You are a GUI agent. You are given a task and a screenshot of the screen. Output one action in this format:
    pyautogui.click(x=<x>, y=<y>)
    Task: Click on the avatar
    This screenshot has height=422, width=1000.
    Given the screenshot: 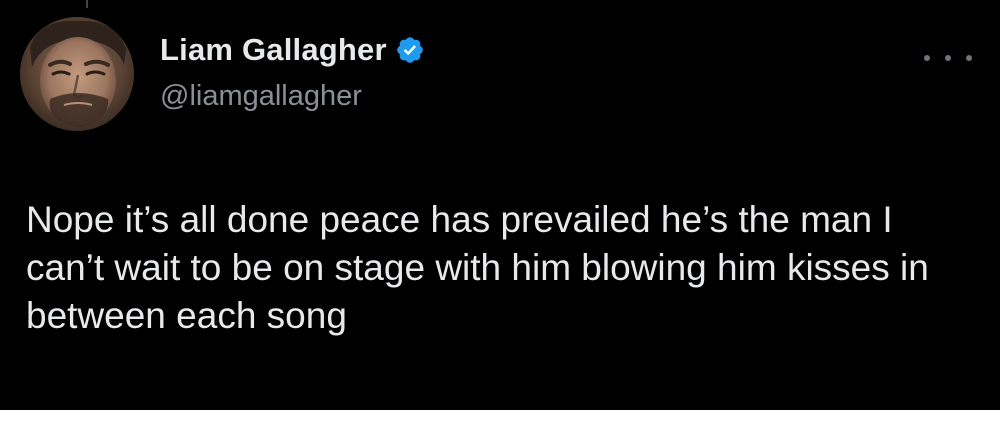 What is the action you would take?
    pyautogui.click(x=77, y=74)
    